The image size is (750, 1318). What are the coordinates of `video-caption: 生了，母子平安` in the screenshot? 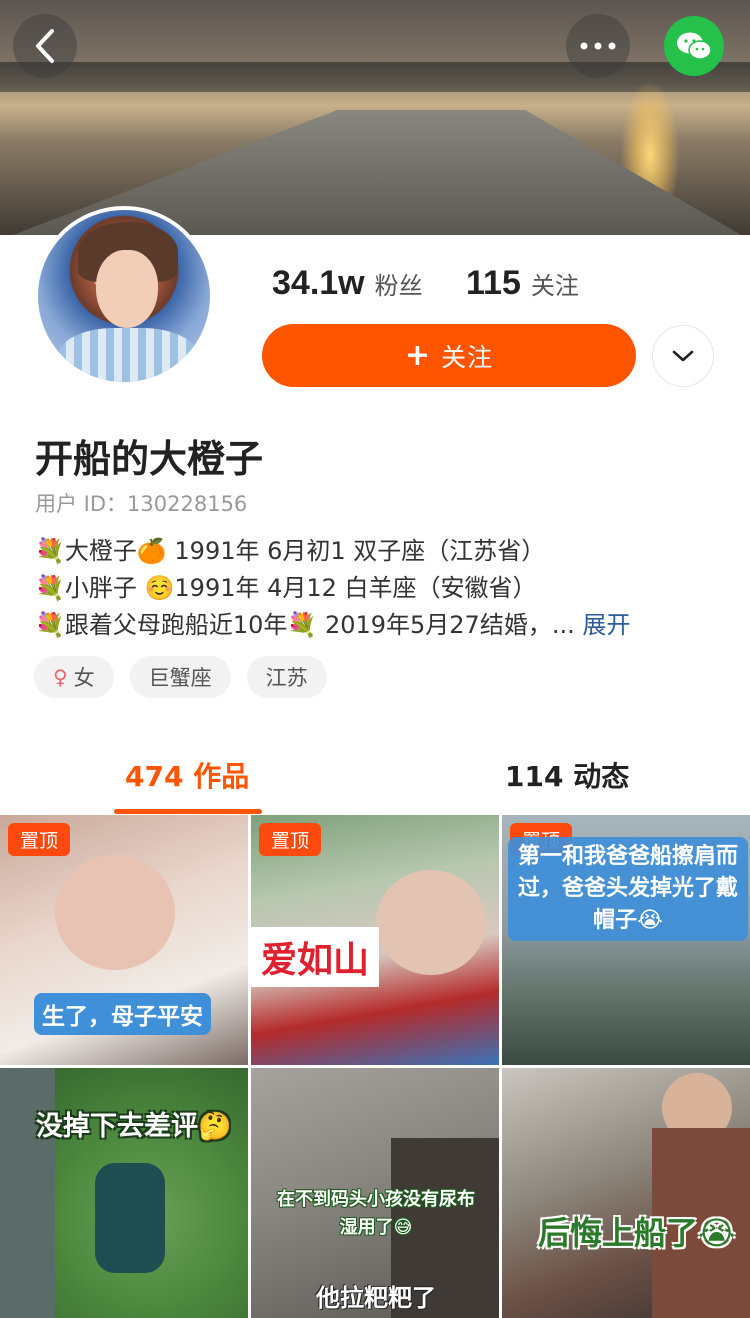 It's located at (122, 1014).